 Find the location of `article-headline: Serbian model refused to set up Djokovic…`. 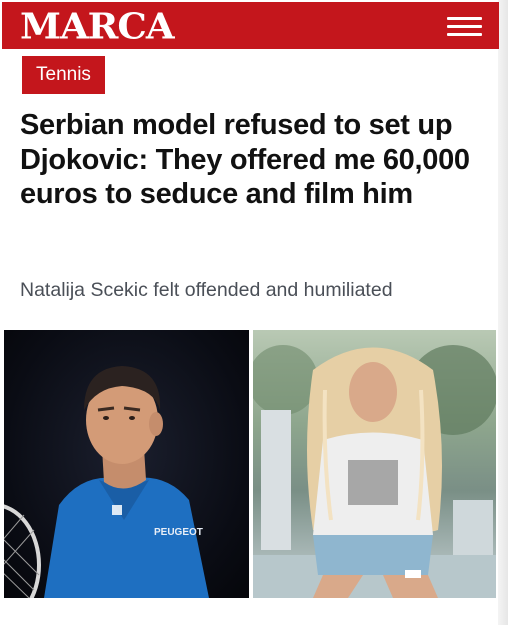

article-headline: Serbian model refused to set up Djokovic… is located at coordinates (245, 159).